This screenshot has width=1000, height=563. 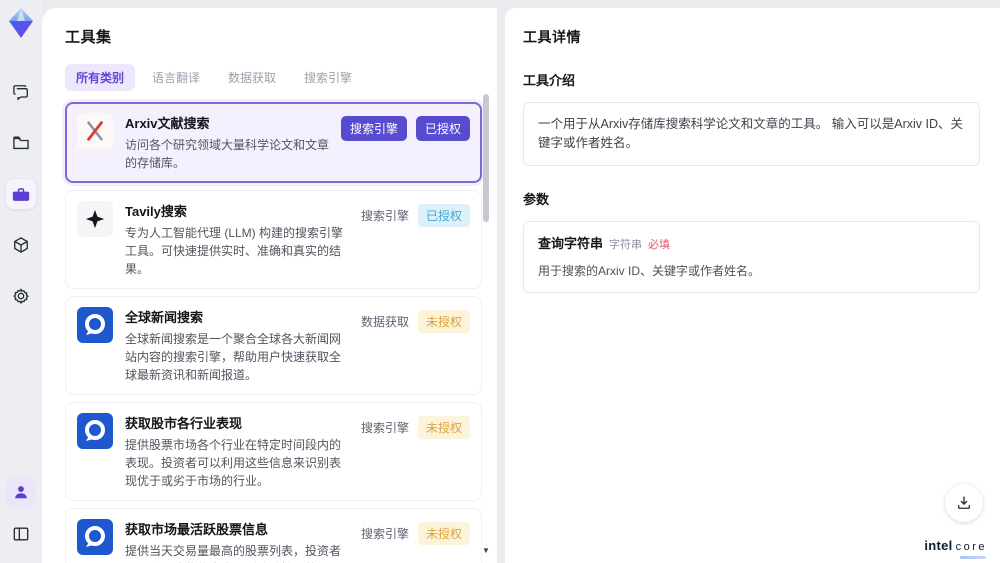 I want to click on details-title: 工具详情, so click(x=552, y=37).